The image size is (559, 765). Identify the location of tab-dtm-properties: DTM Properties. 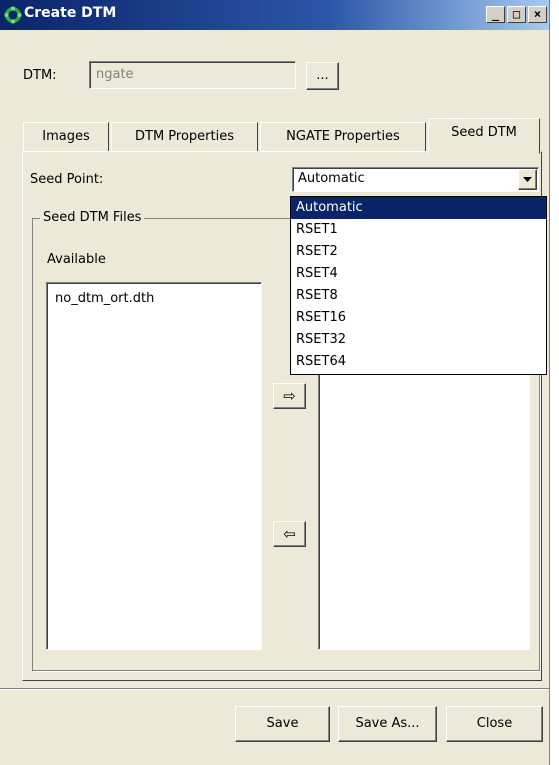
(184, 137).